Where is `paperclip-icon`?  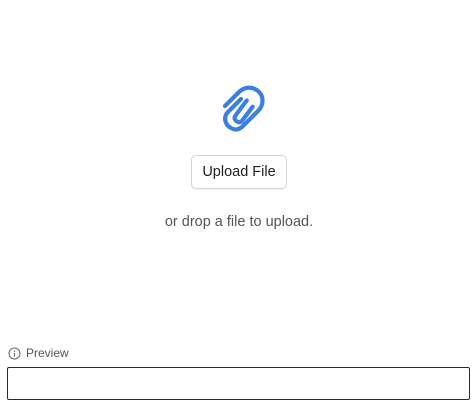 paperclip-icon is located at coordinates (239, 109).